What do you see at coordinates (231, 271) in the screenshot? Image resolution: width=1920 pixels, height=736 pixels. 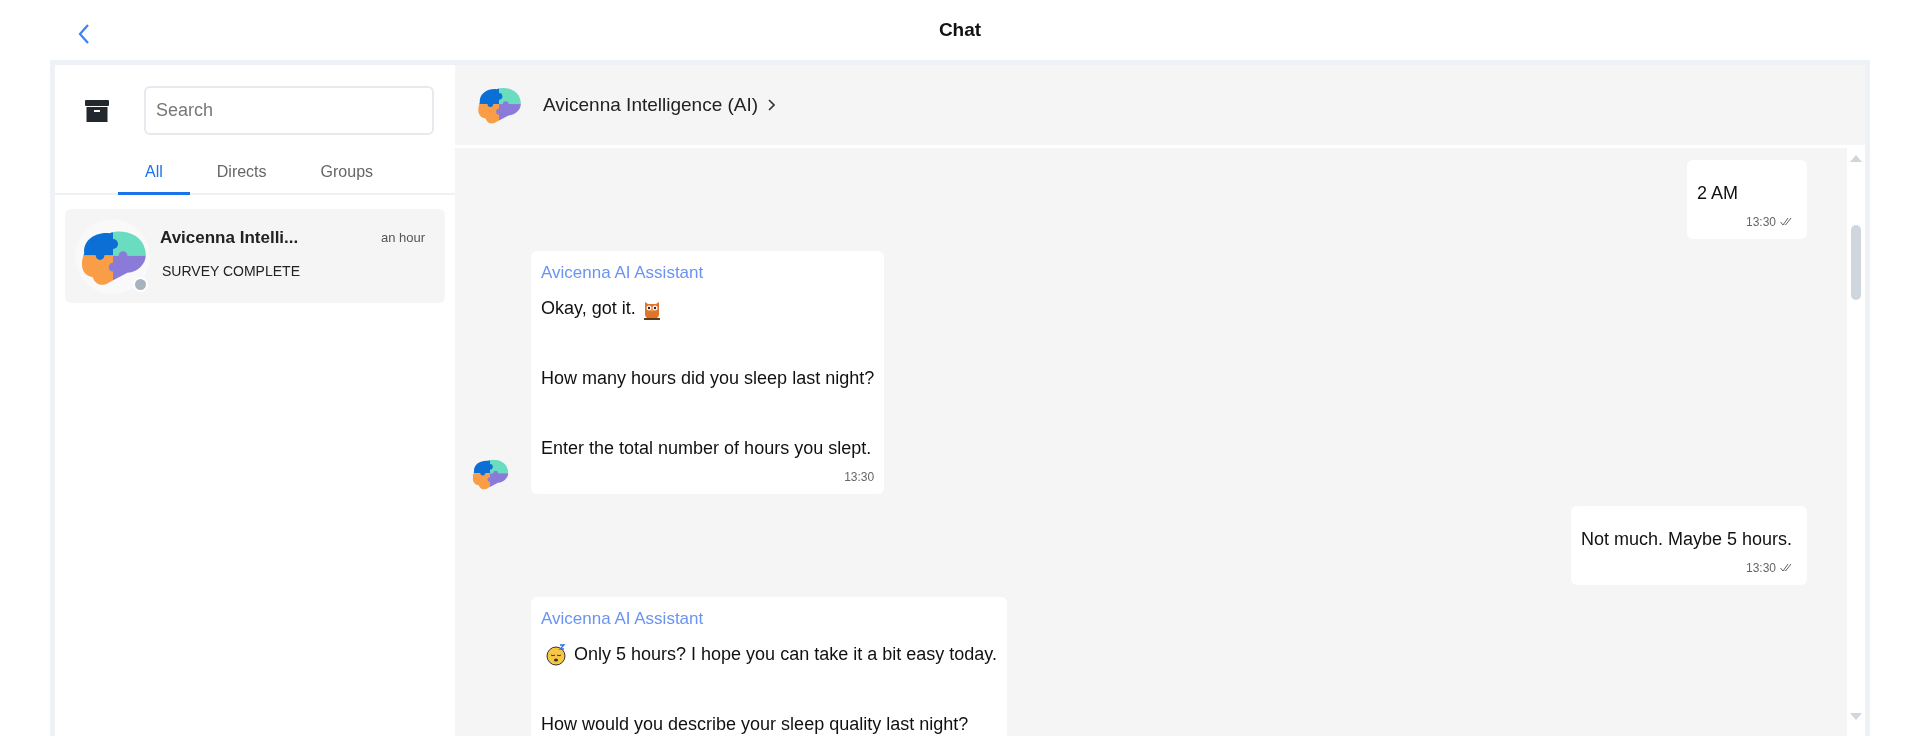 I see `message-preview: SURVEY COMPLETE` at bounding box center [231, 271].